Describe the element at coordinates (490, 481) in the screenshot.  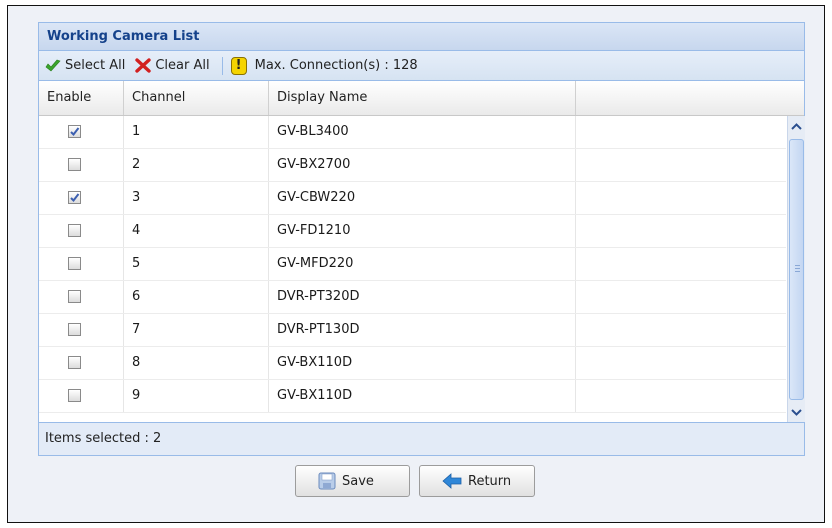
I see `return-label: Return` at that location.